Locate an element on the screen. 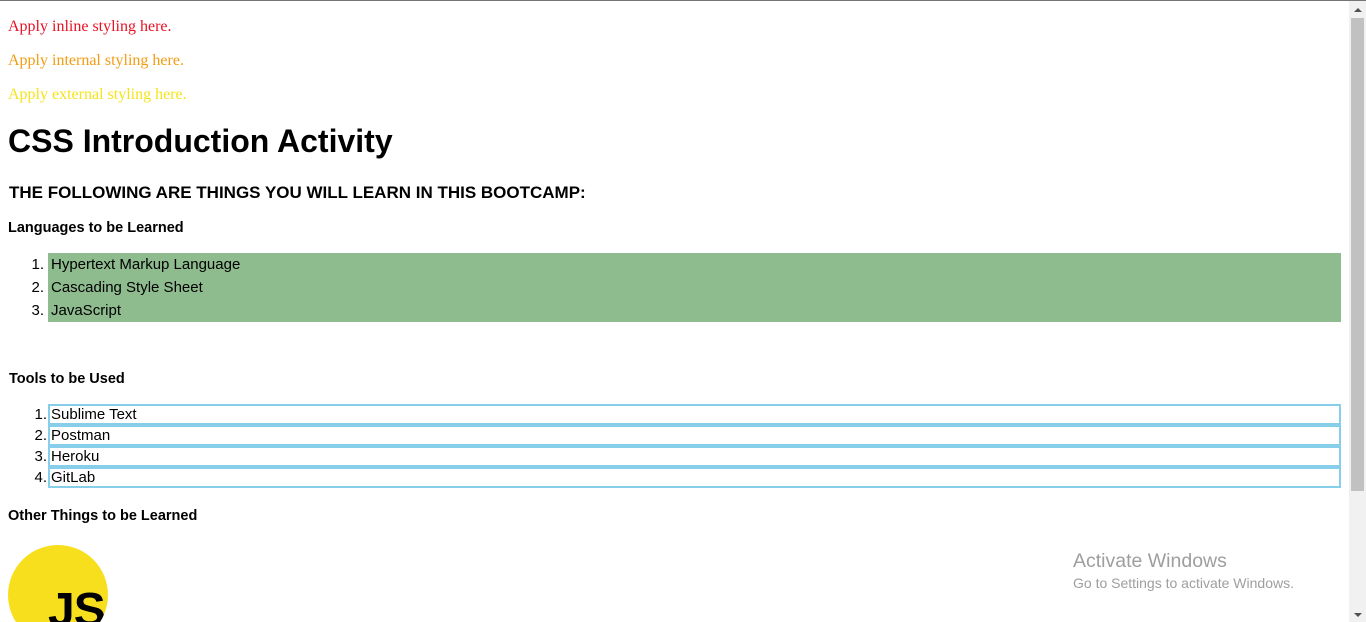 The image size is (1366, 622). list-item-label: Heroku is located at coordinates (75, 456).